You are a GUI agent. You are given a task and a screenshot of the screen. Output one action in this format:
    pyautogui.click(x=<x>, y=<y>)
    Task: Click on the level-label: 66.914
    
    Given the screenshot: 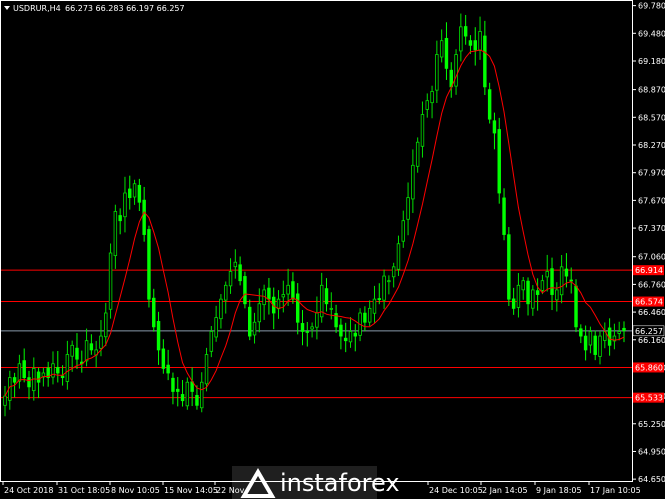 What is the action you would take?
    pyautogui.click(x=649, y=270)
    